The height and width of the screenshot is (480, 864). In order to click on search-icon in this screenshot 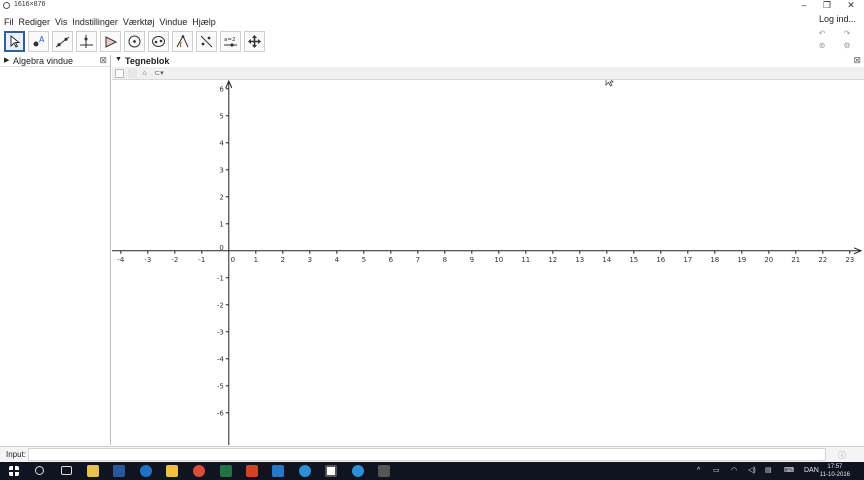, I will do `click(39, 470)`.